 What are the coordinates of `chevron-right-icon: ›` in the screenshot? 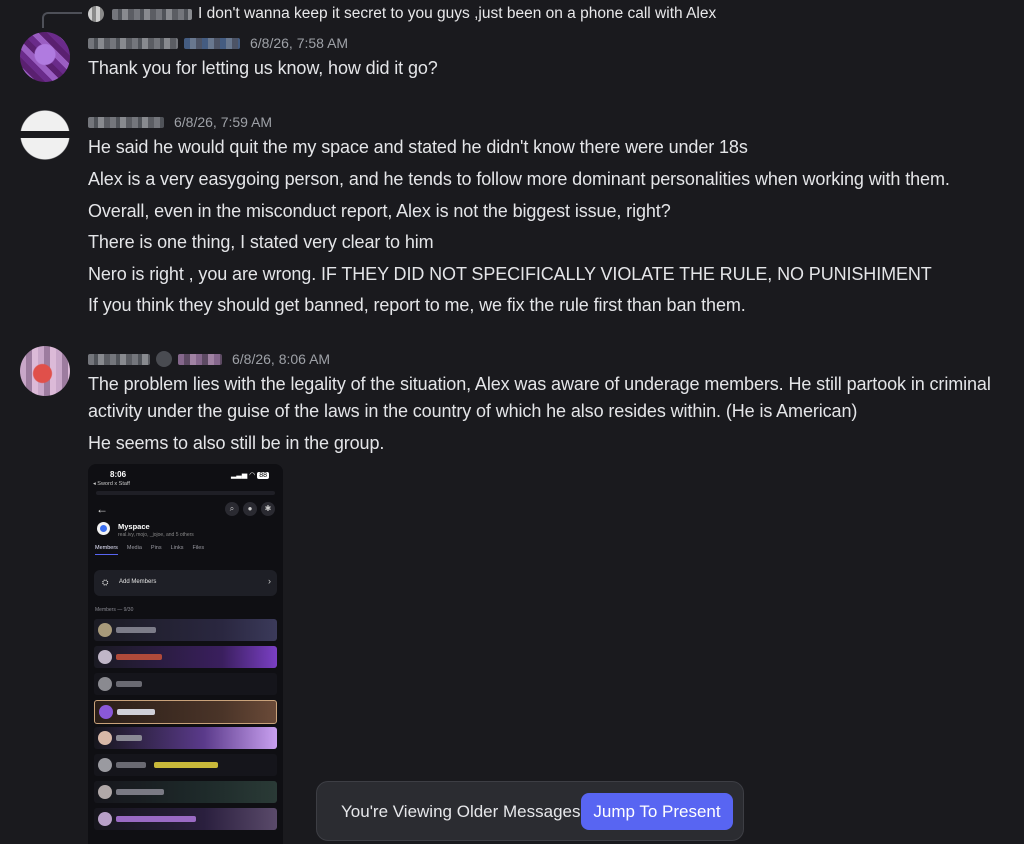 It's located at (269, 581).